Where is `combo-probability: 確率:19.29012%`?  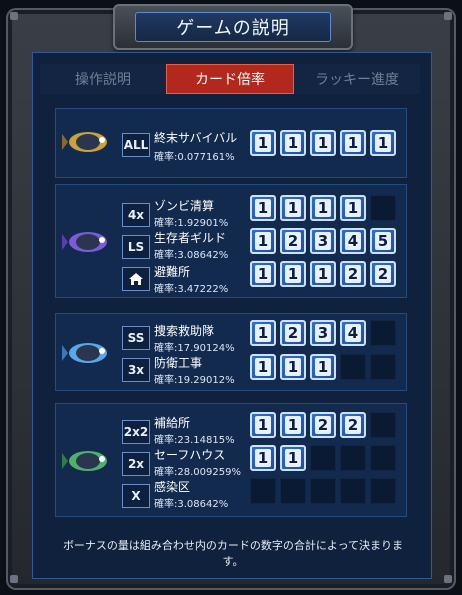 combo-probability: 確率:19.29012% is located at coordinates (194, 380).